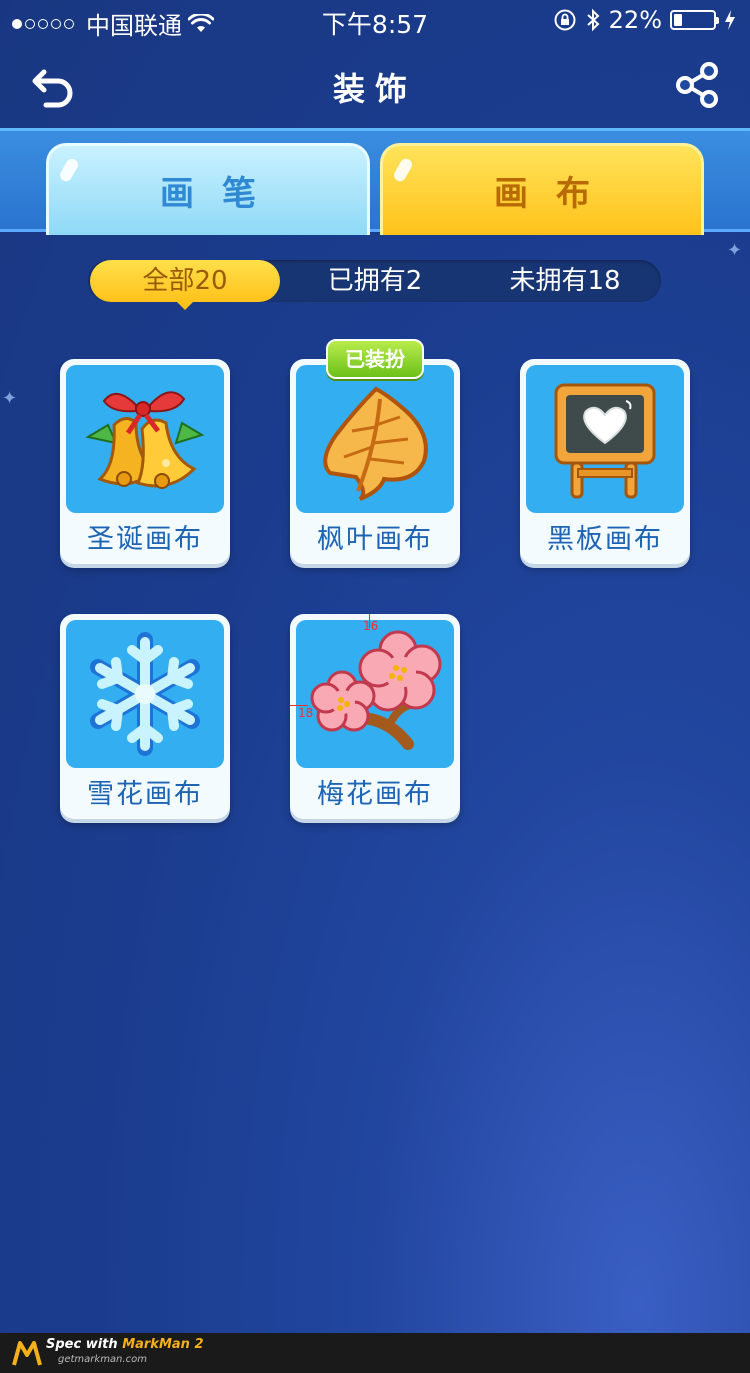 The image size is (750, 1373). I want to click on spec-label-left: 18, so click(306, 713).